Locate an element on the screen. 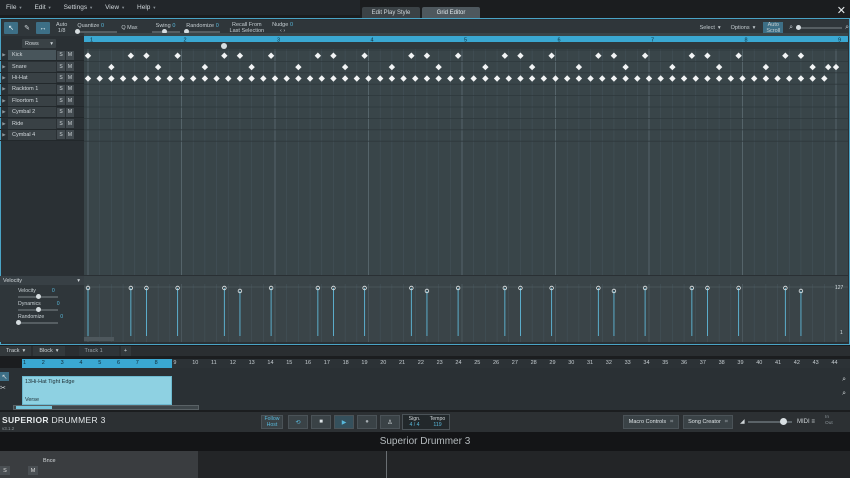 The image size is (850, 478). rows-dropdown: Rows ▾ is located at coordinates (39, 43).